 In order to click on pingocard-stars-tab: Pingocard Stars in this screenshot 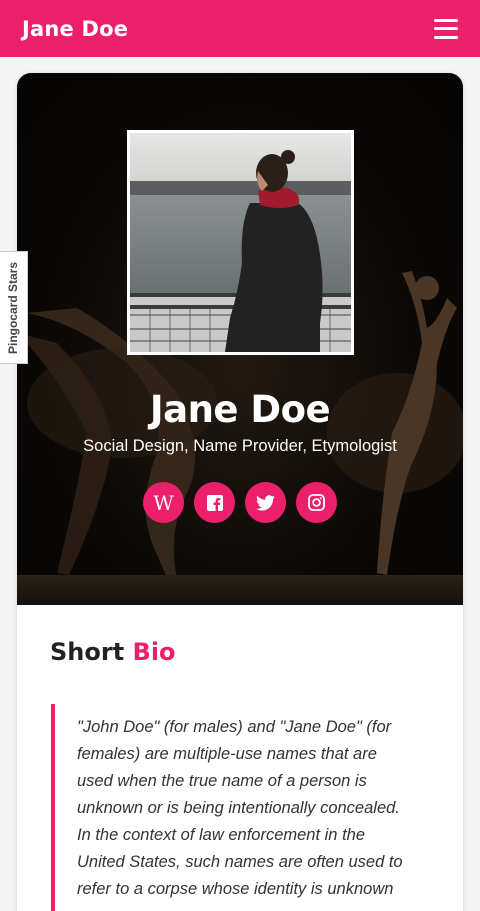, I will do `click(14, 307)`.